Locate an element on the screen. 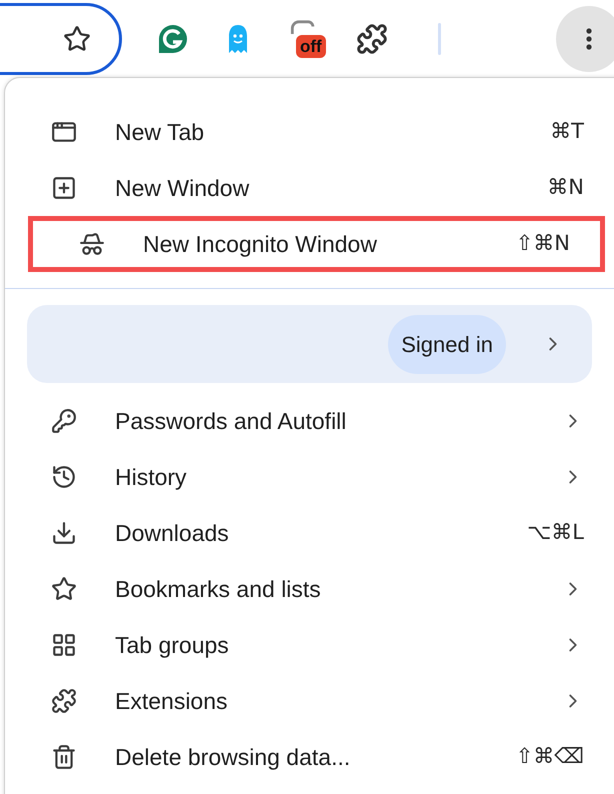 Image resolution: width=614 pixels, height=794 pixels. ghost-icon is located at coordinates (238, 39).